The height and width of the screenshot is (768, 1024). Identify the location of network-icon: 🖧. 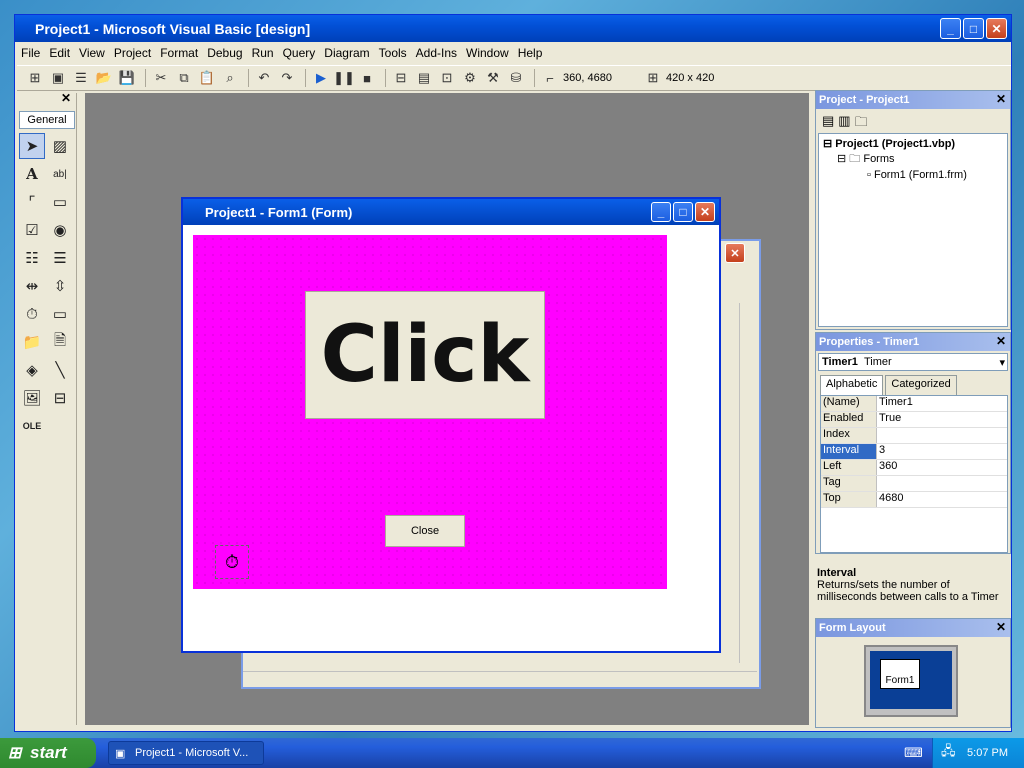
(948, 753).